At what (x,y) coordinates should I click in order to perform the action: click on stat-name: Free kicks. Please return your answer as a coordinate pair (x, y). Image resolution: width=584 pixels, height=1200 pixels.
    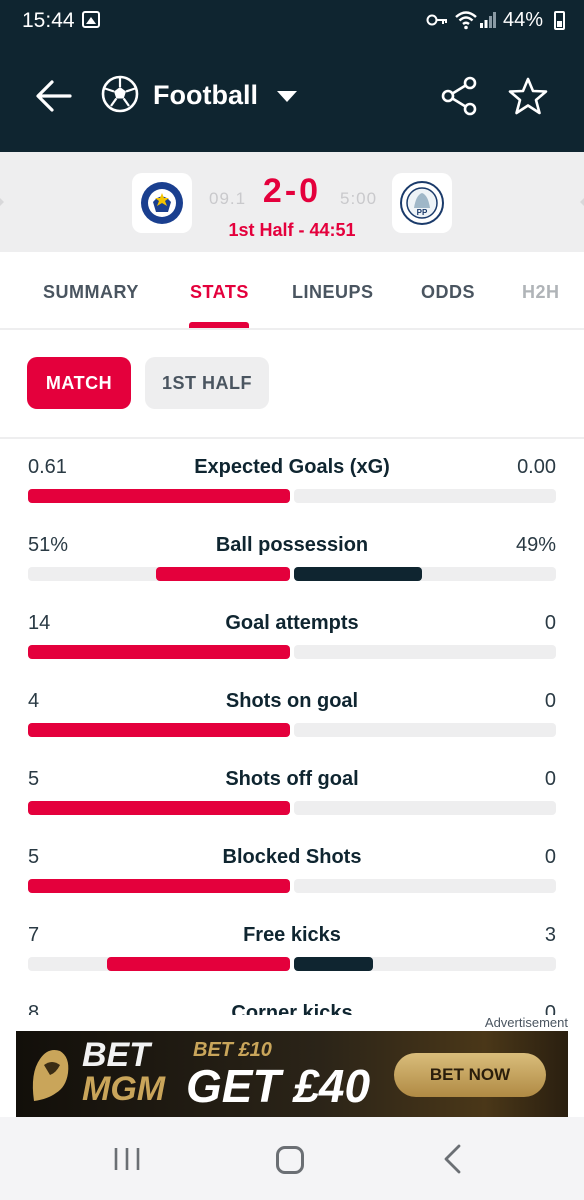
    Looking at the image, I should click on (292, 935).